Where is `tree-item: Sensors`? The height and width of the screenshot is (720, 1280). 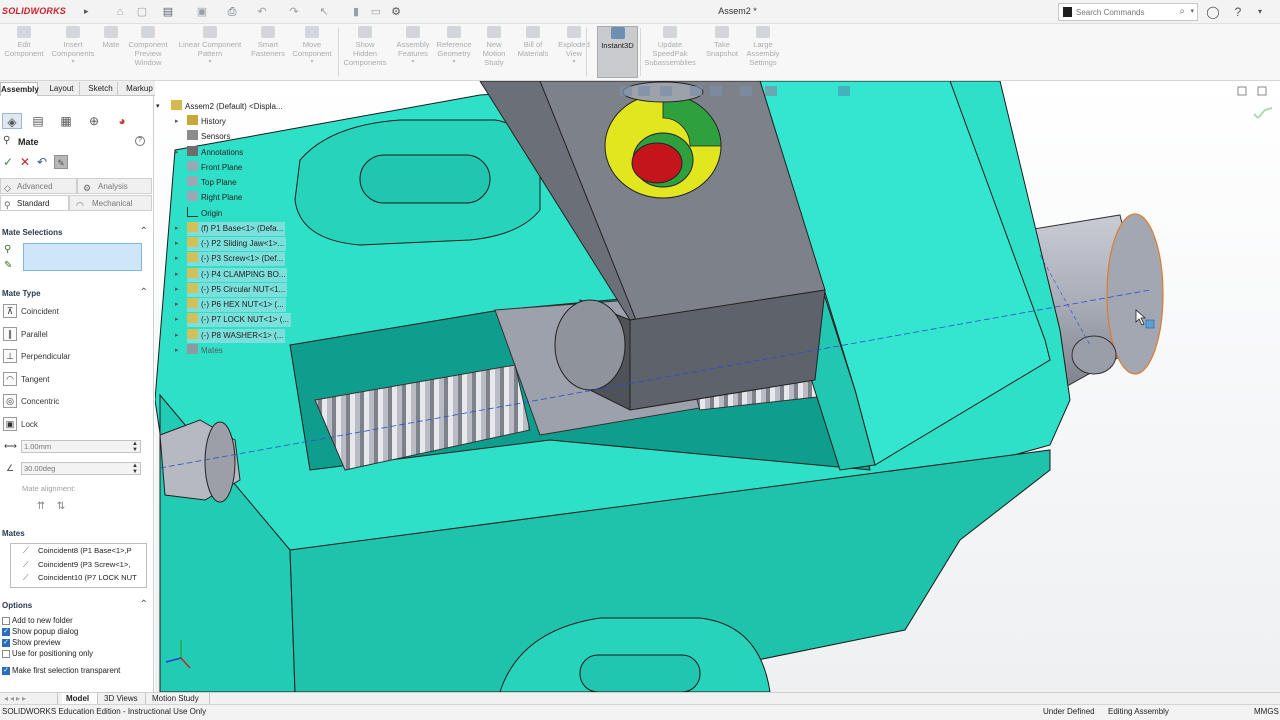
tree-item: Sensors is located at coordinates (208, 137).